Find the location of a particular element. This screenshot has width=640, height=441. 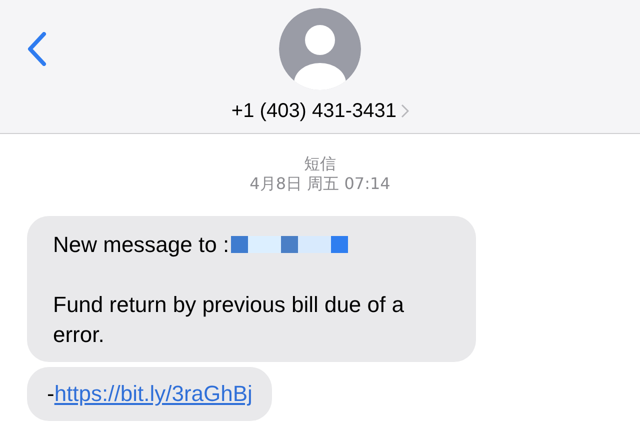

message-text: New message to : is located at coordinates (141, 245).